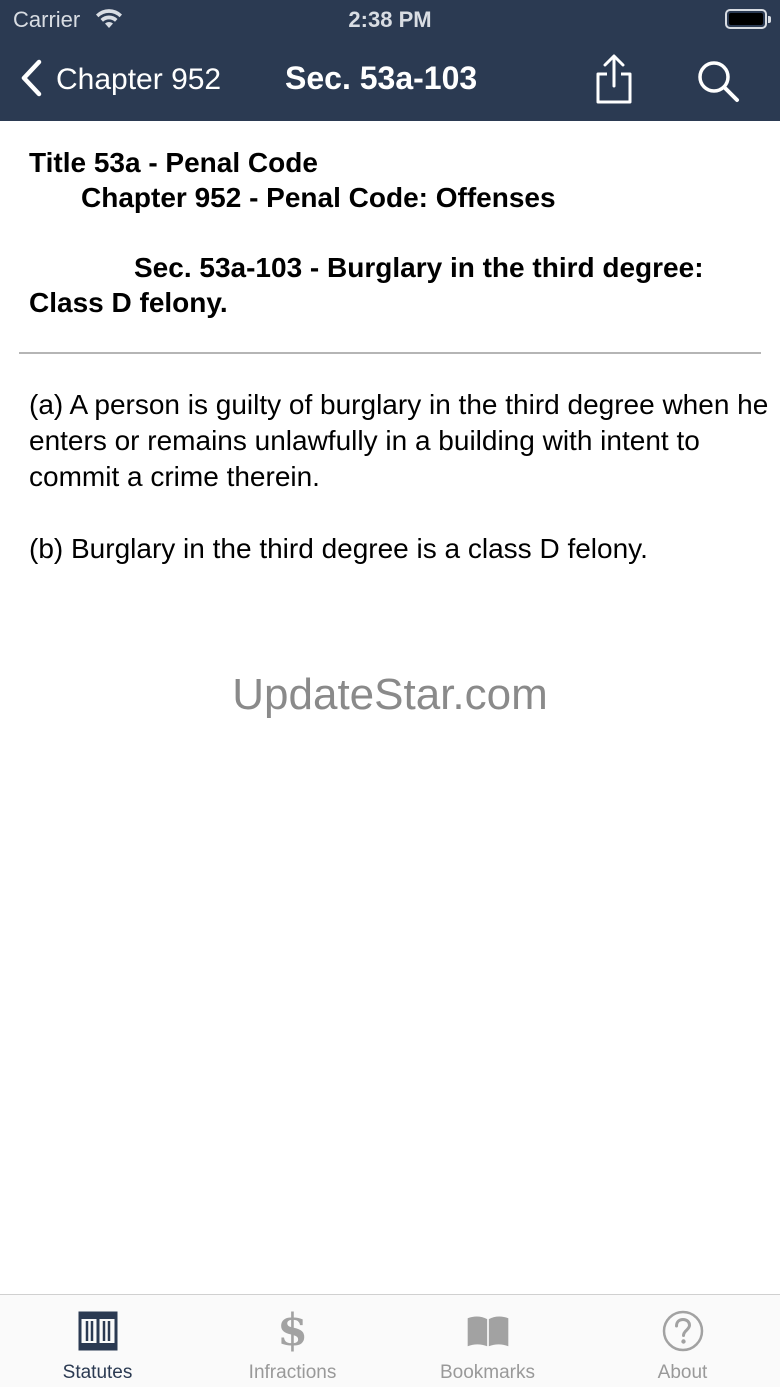 The height and width of the screenshot is (1387, 780). Describe the element at coordinates (390, 694) in the screenshot. I see `watermark: UpdateStar.com` at that location.